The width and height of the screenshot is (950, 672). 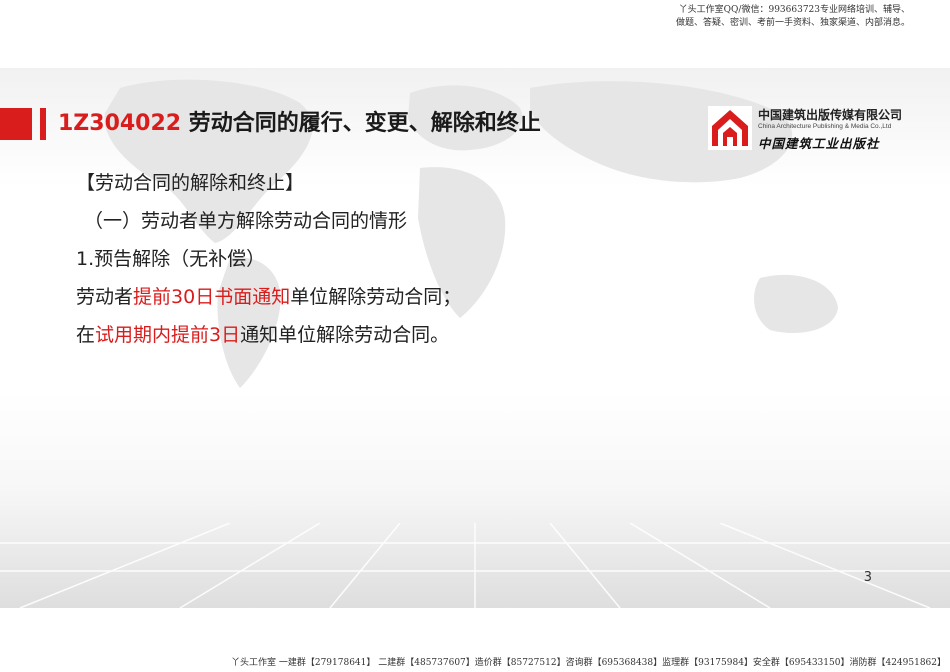 What do you see at coordinates (212, 297) in the screenshot?
I see `rule-1-highlight: 提前30日书面通知` at bounding box center [212, 297].